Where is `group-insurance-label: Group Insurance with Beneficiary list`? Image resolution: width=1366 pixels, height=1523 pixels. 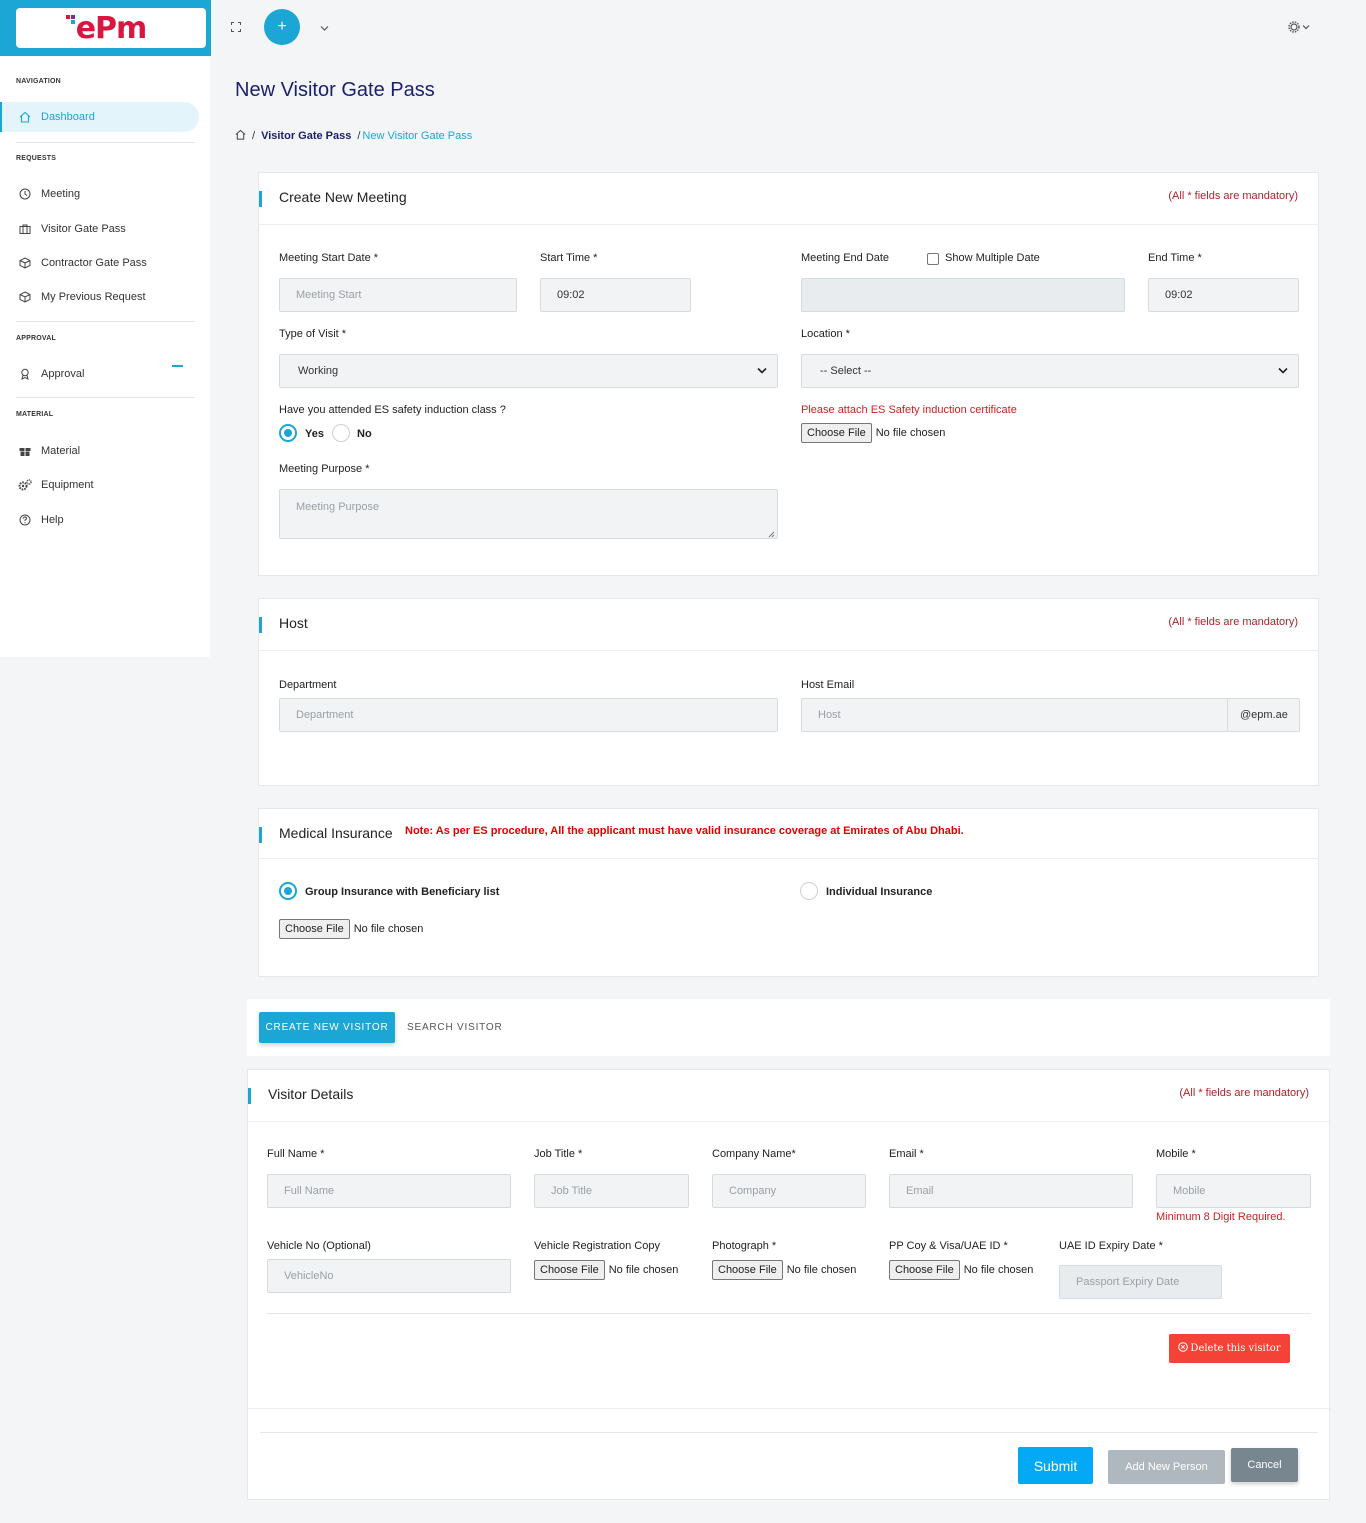
group-insurance-label: Group Insurance with Beneficiary list is located at coordinates (402, 892).